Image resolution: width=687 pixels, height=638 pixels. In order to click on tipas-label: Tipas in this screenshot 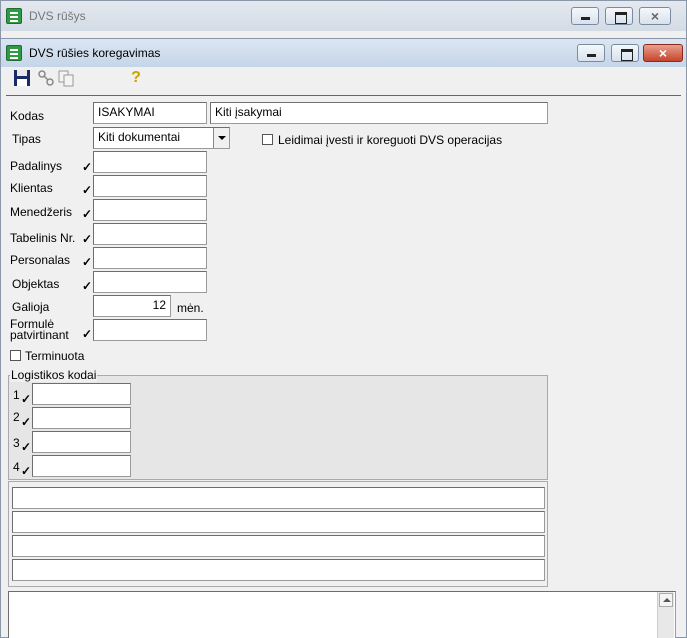, I will do `click(26, 139)`.